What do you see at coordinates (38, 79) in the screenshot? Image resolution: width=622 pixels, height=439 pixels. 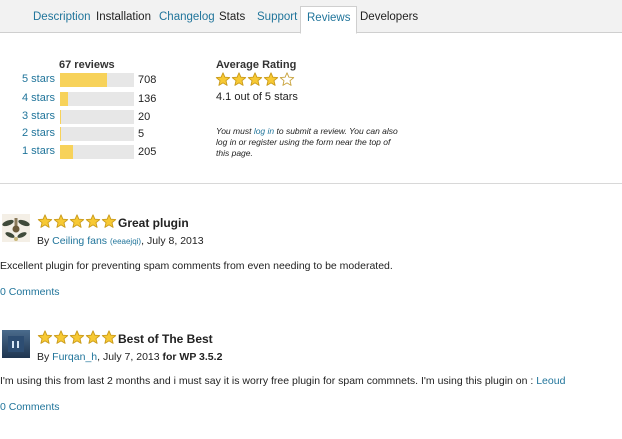 I see `rating-label-5-stars: 5 stars` at bounding box center [38, 79].